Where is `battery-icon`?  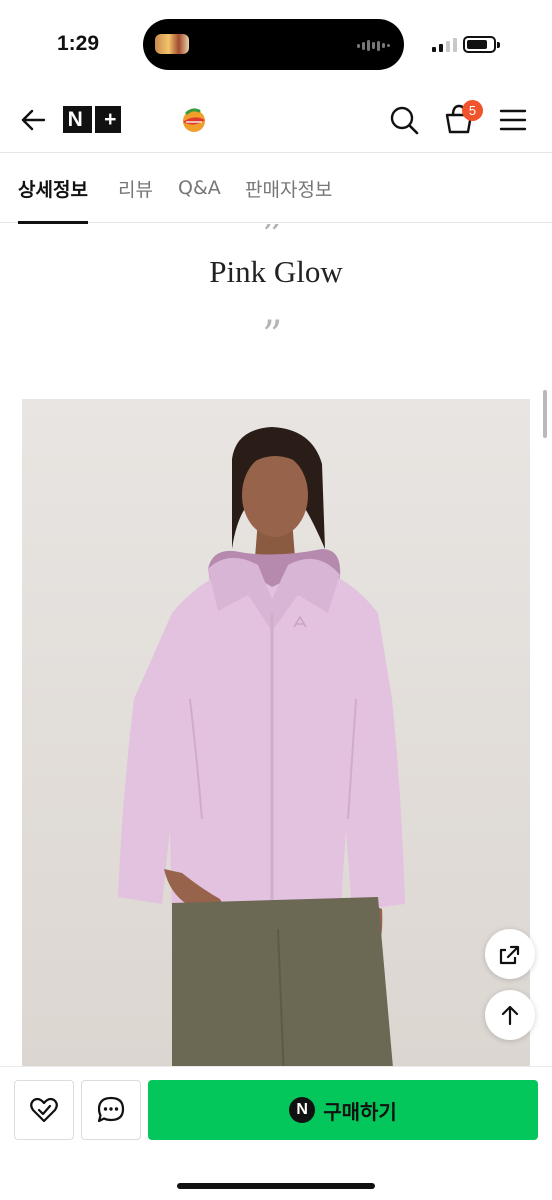 battery-icon is located at coordinates (479, 44).